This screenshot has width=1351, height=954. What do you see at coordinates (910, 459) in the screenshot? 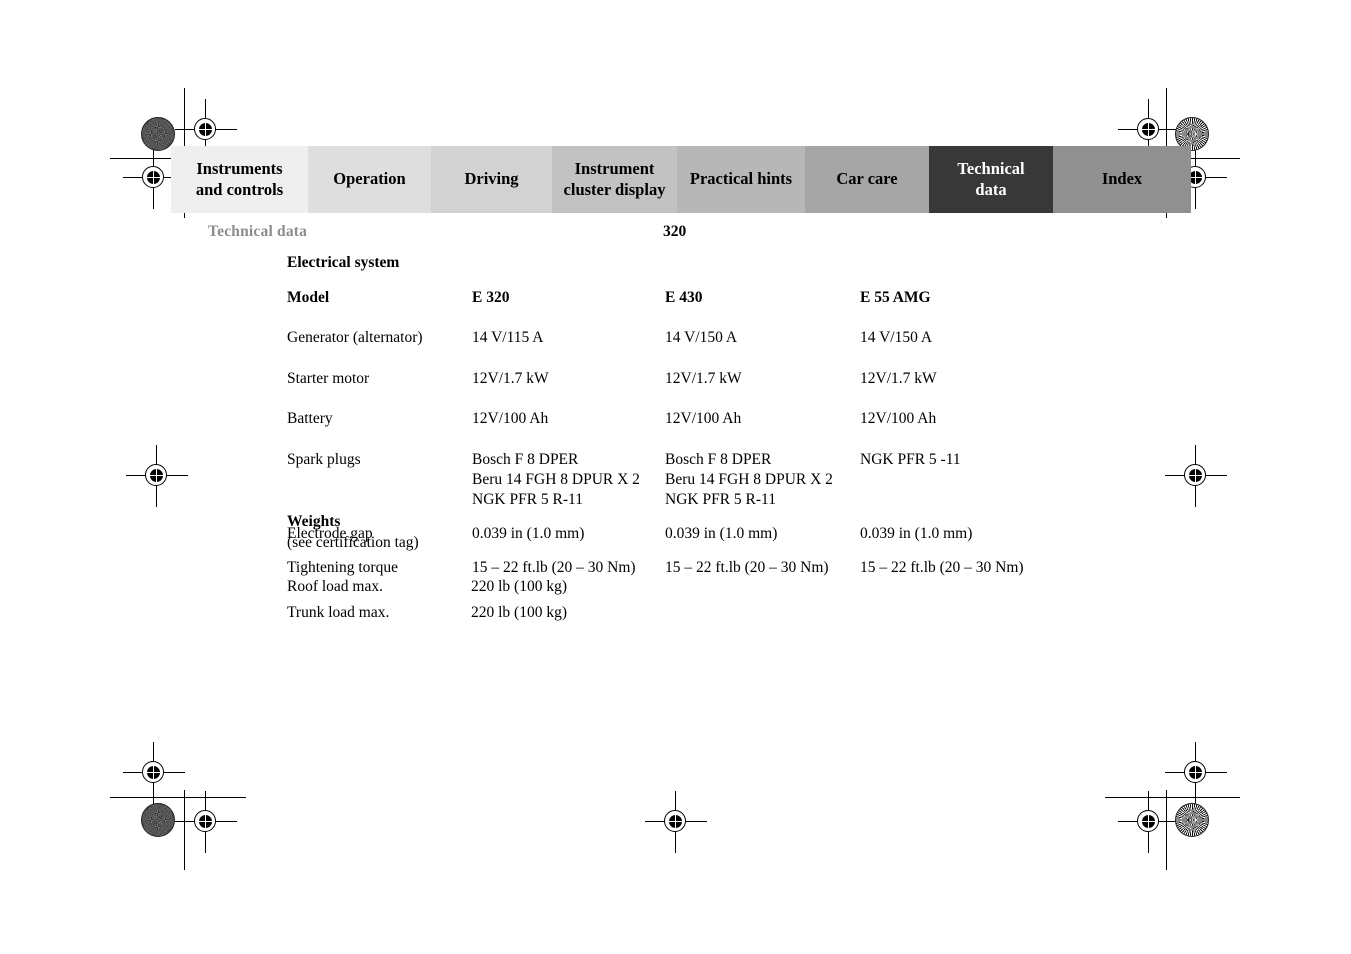
I see `spec-value-e55amg: NGK PFR 5 -11` at bounding box center [910, 459].